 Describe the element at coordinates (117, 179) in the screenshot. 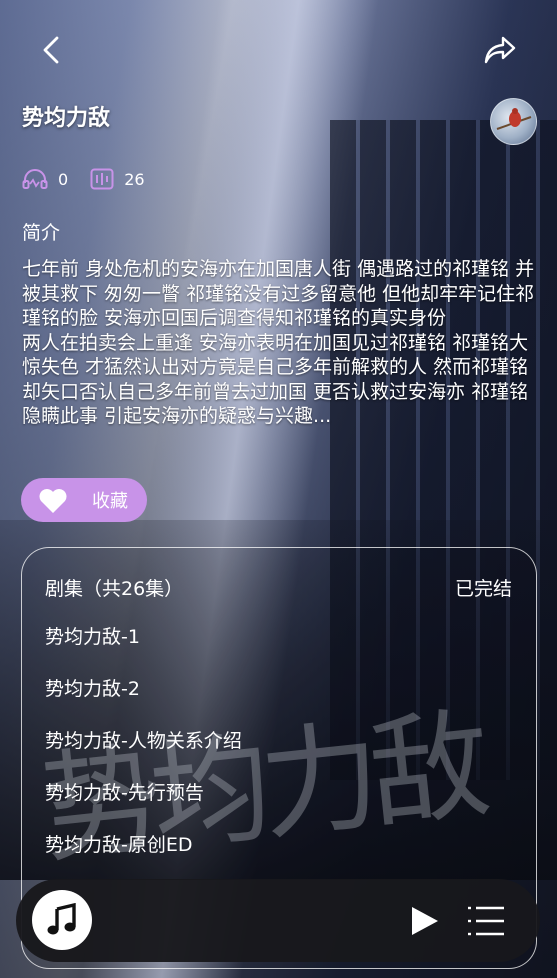

I see `episode-count: 26` at that location.